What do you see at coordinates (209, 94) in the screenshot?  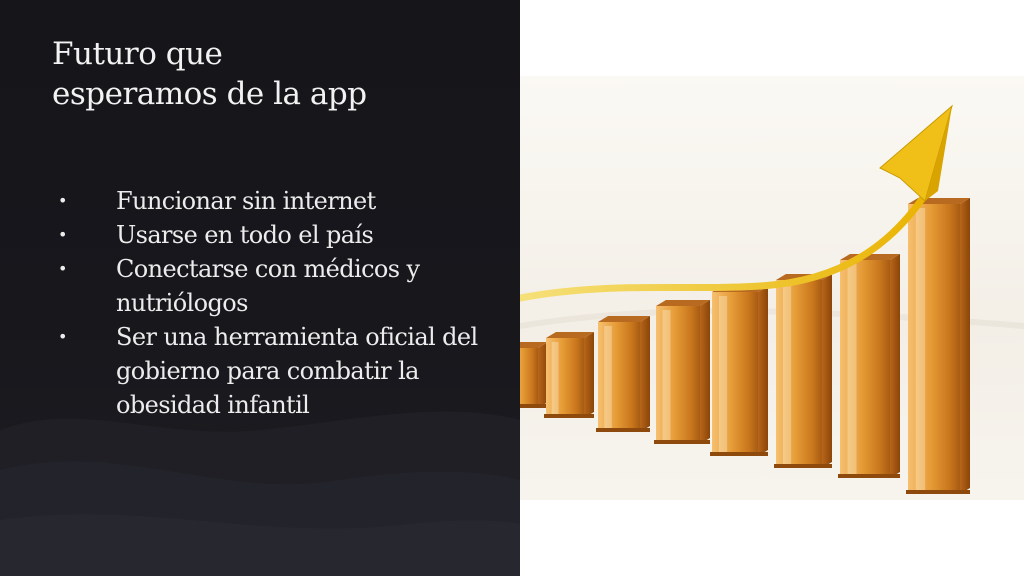 I see `title-line-2: esperamos de la app` at bounding box center [209, 94].